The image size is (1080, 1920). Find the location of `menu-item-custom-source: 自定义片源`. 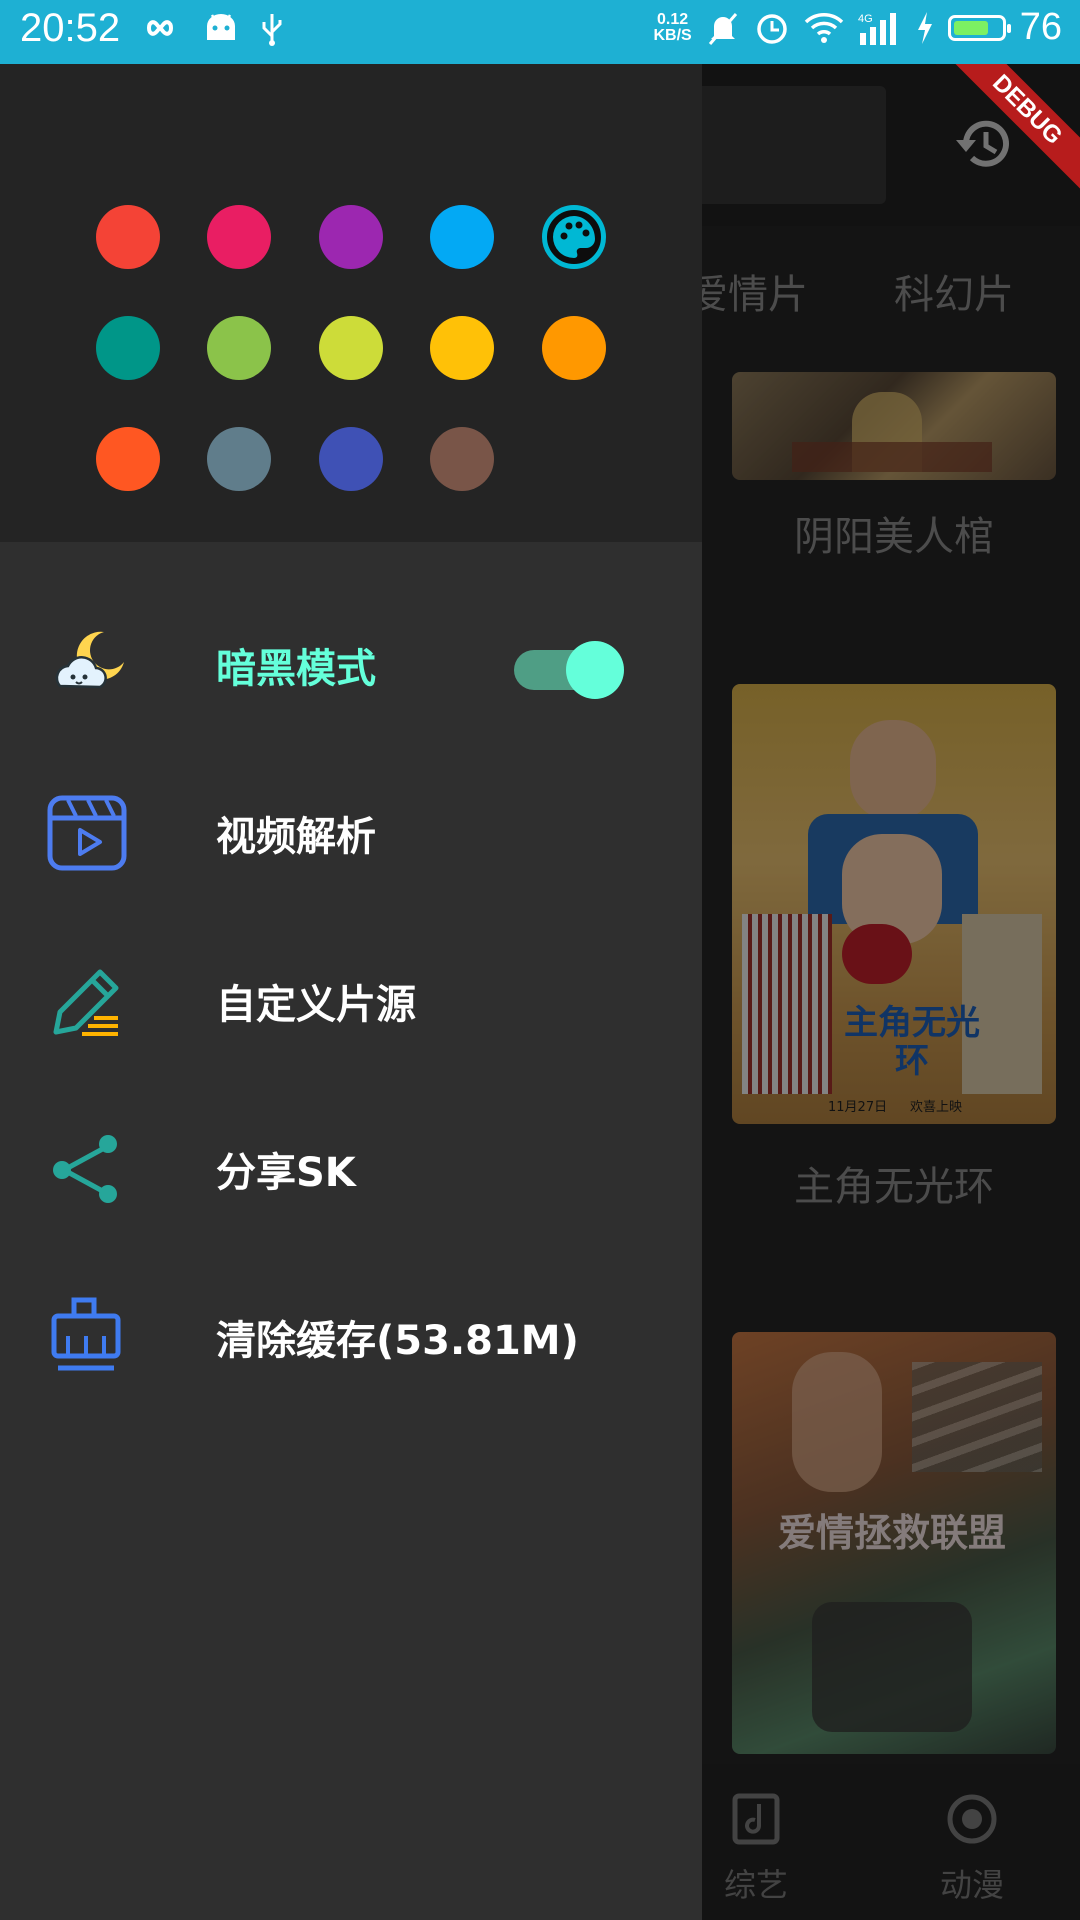

menu-item-custom-source: 自定义片源 is located at coordinates (351, 996).